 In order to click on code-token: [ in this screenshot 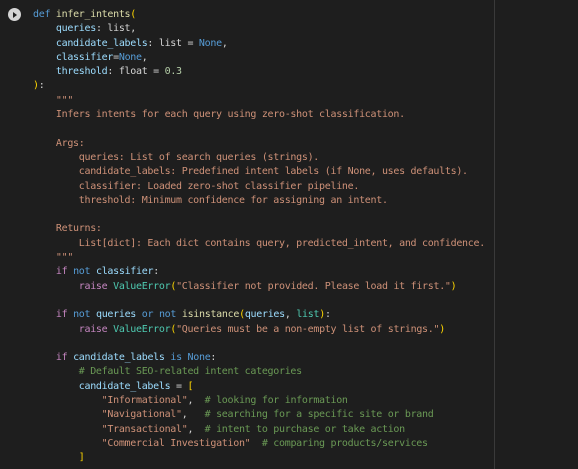, I will do `click(190, 386)`.